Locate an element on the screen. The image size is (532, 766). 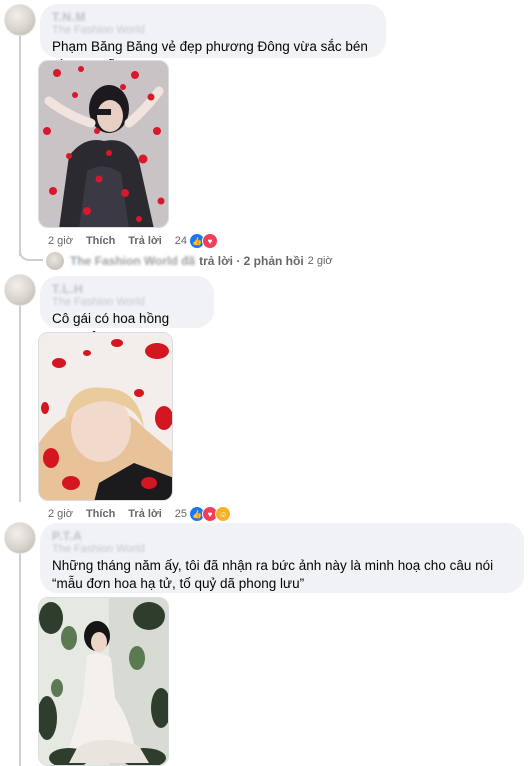
comment-author: T.L.H is located at coordinates (127, 289).